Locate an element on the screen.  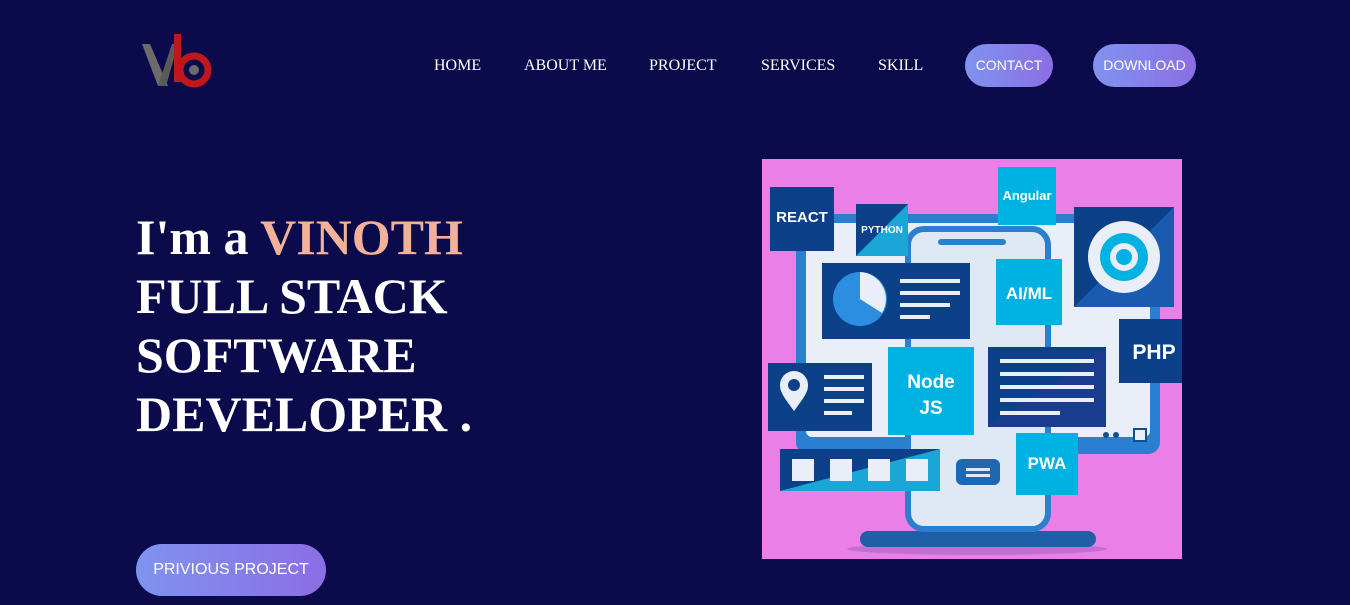
download-button: DOWNLOAD is located at coordinates (1144, 65).